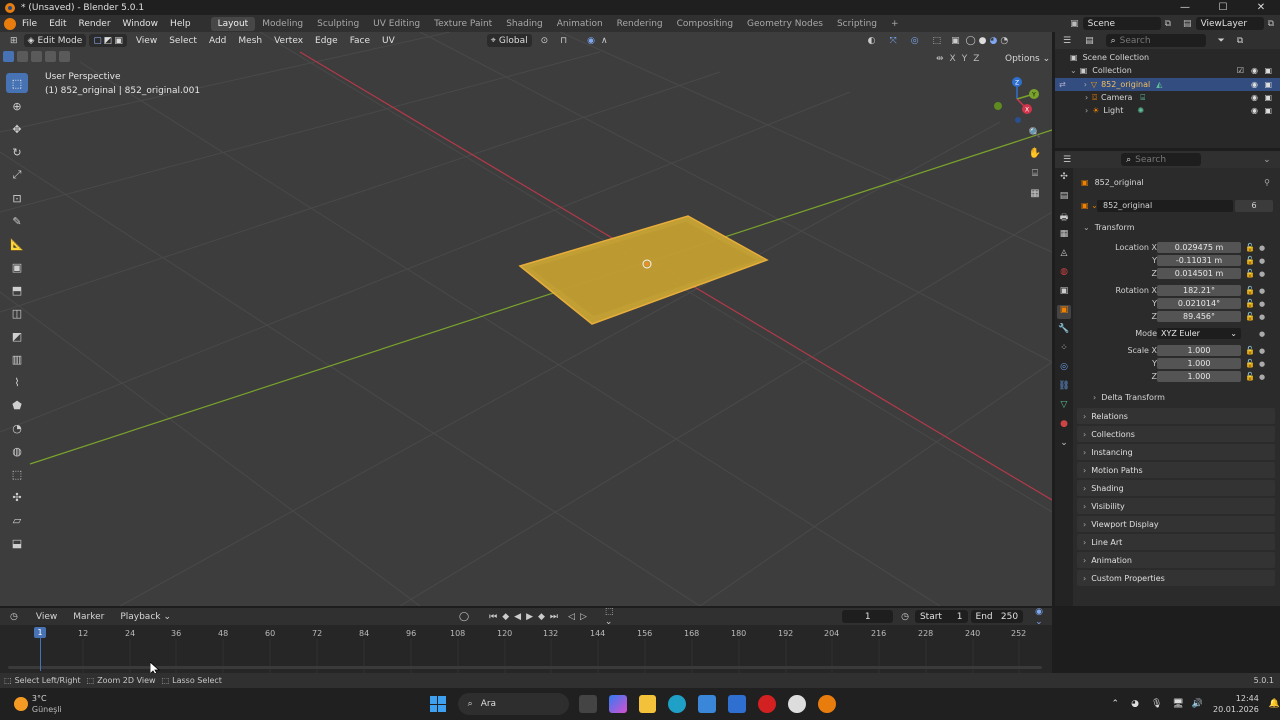 Image resolution: width=1280 pixels, height=720 pixels. Describe the element at coordinates (1064, 369) in the screenshot. I see `physics-tab-icon: ◎` at that location.